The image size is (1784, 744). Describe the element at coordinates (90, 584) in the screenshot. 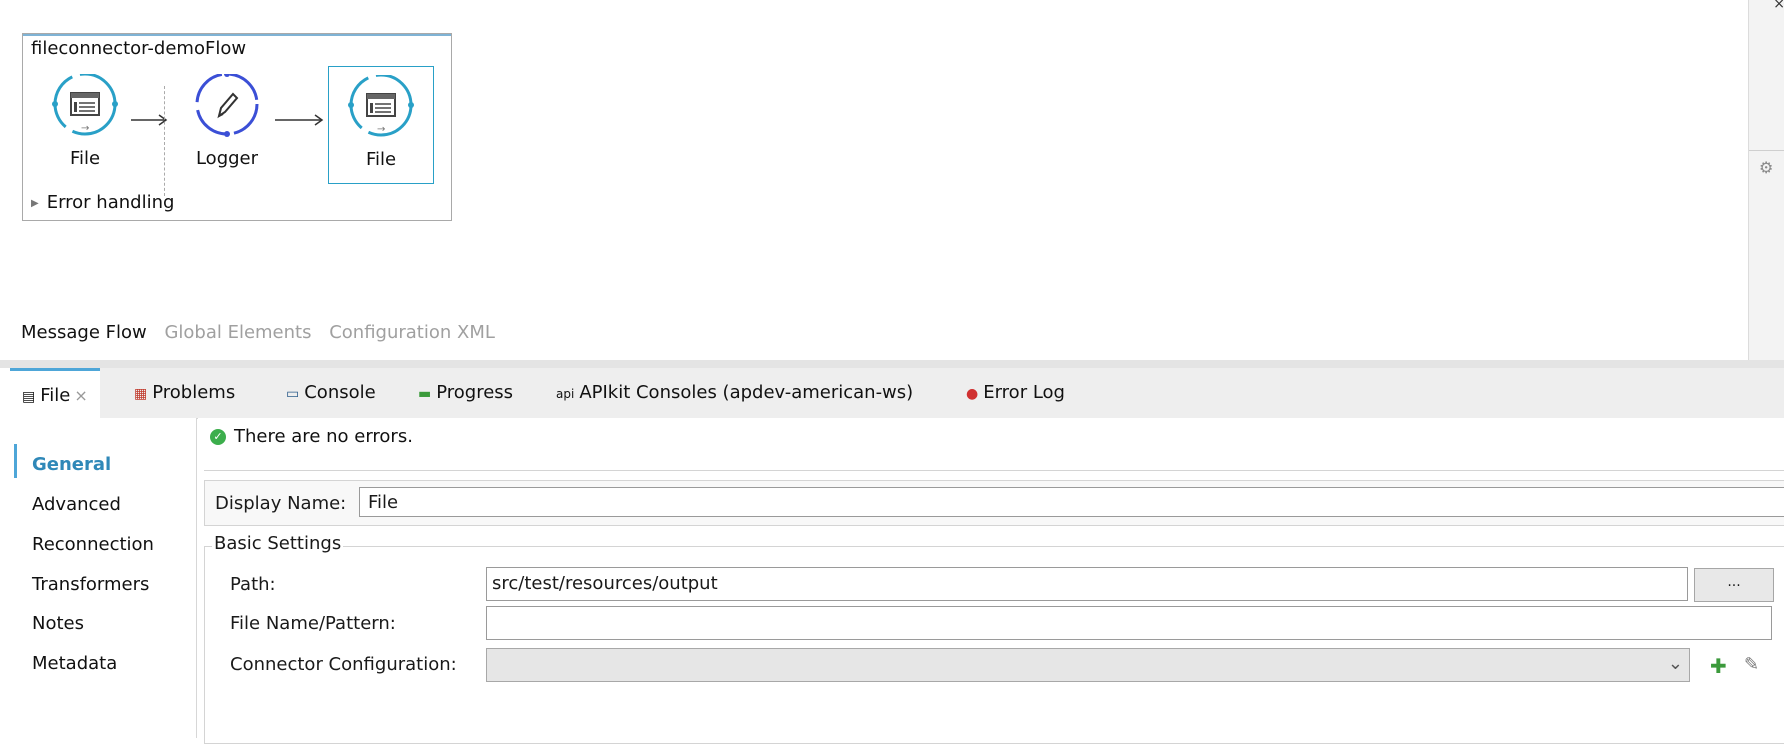

I see `sidebar-item-transformers: Transformers` at that location.